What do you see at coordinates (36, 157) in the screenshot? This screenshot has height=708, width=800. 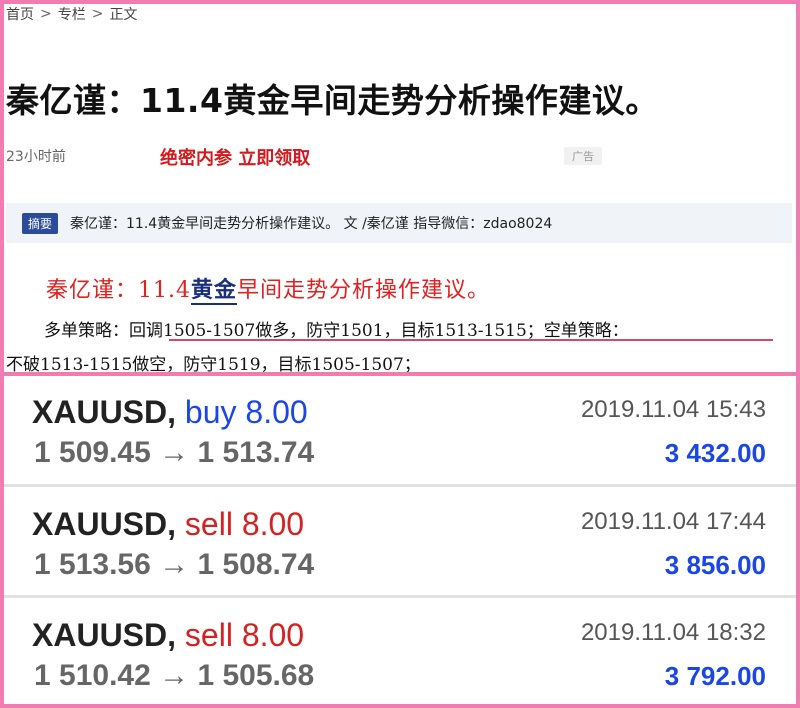 I see `publish-time: 23小时前` at bounding box center [36, 157].